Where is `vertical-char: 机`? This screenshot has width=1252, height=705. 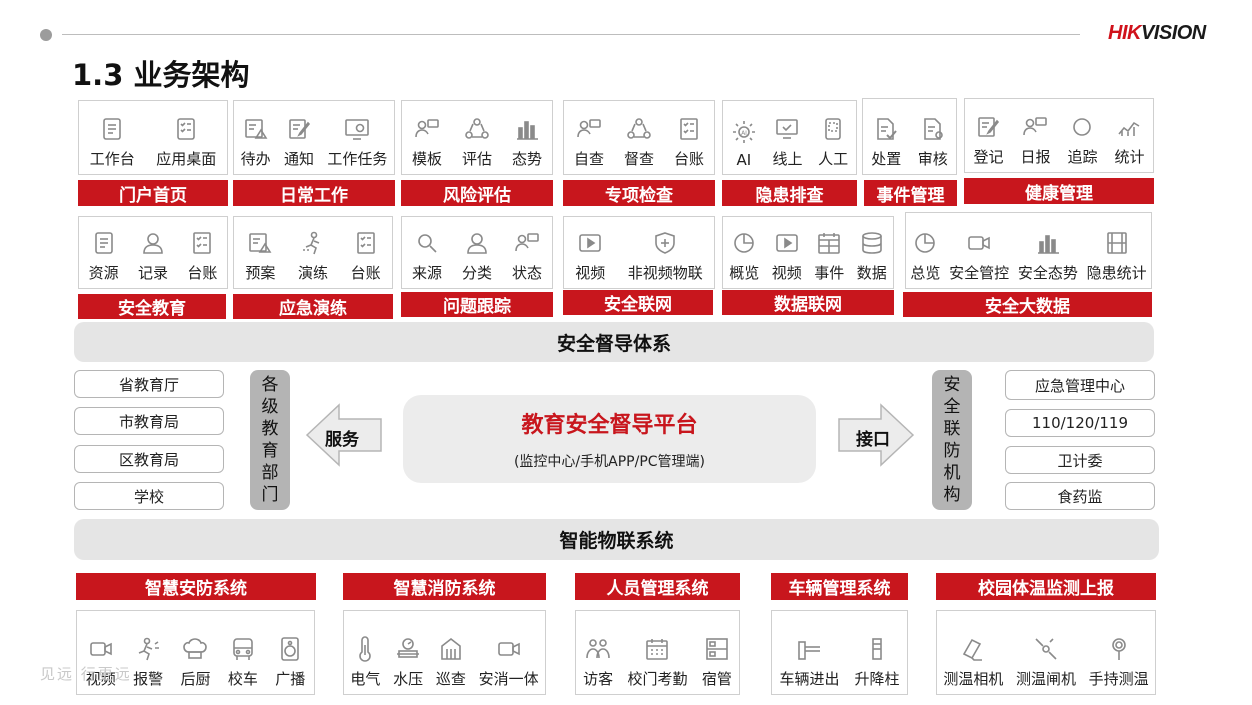
vertical-char: 机 is located at coordinates (952, 473).